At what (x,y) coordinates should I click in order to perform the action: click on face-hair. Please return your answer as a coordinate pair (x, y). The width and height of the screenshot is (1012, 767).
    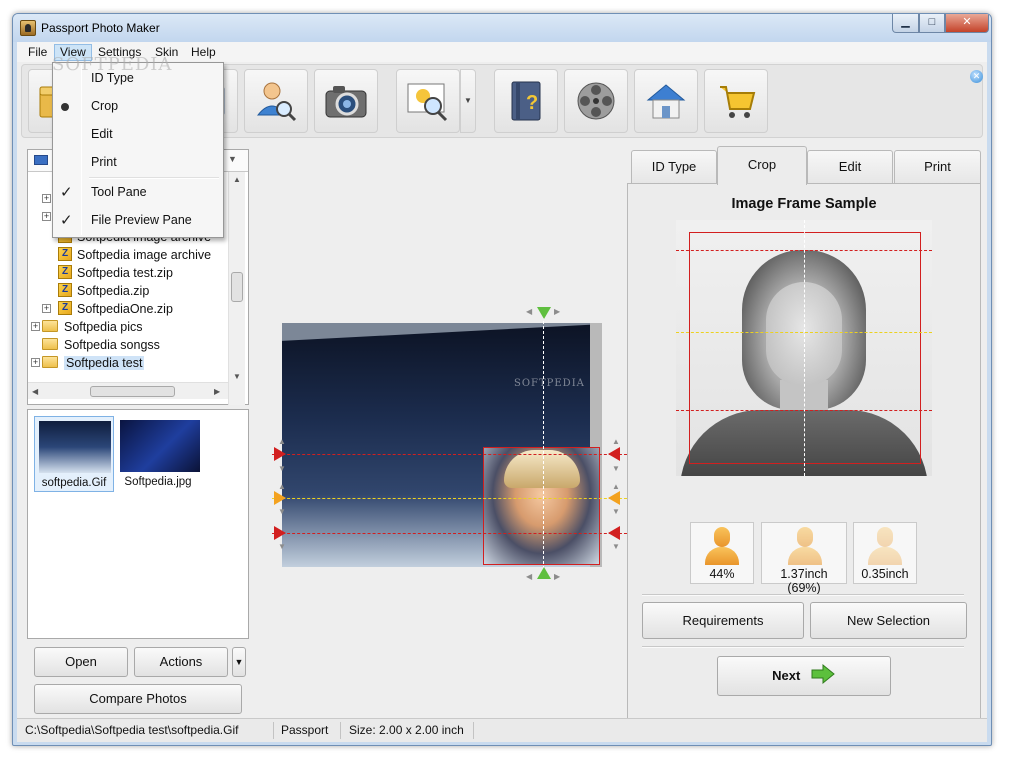
    Looking at the image, I should click on (542, 469).